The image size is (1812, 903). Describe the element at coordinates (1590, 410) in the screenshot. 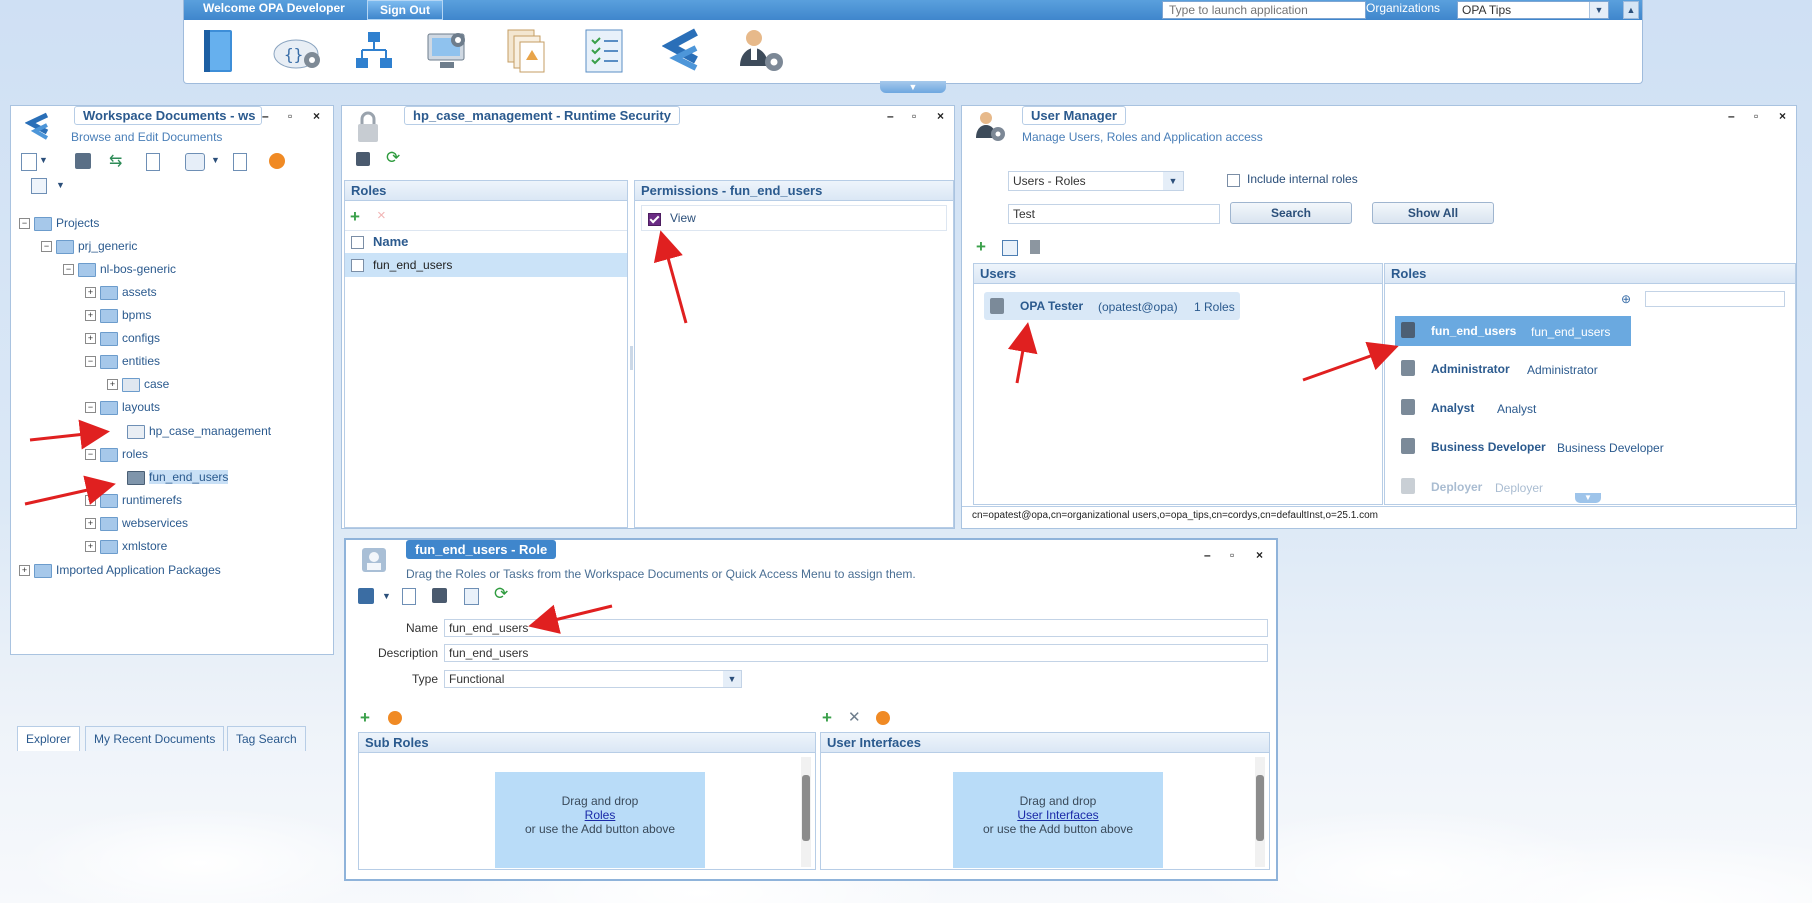

I see `role-item: Analyst Analyst` at that location.